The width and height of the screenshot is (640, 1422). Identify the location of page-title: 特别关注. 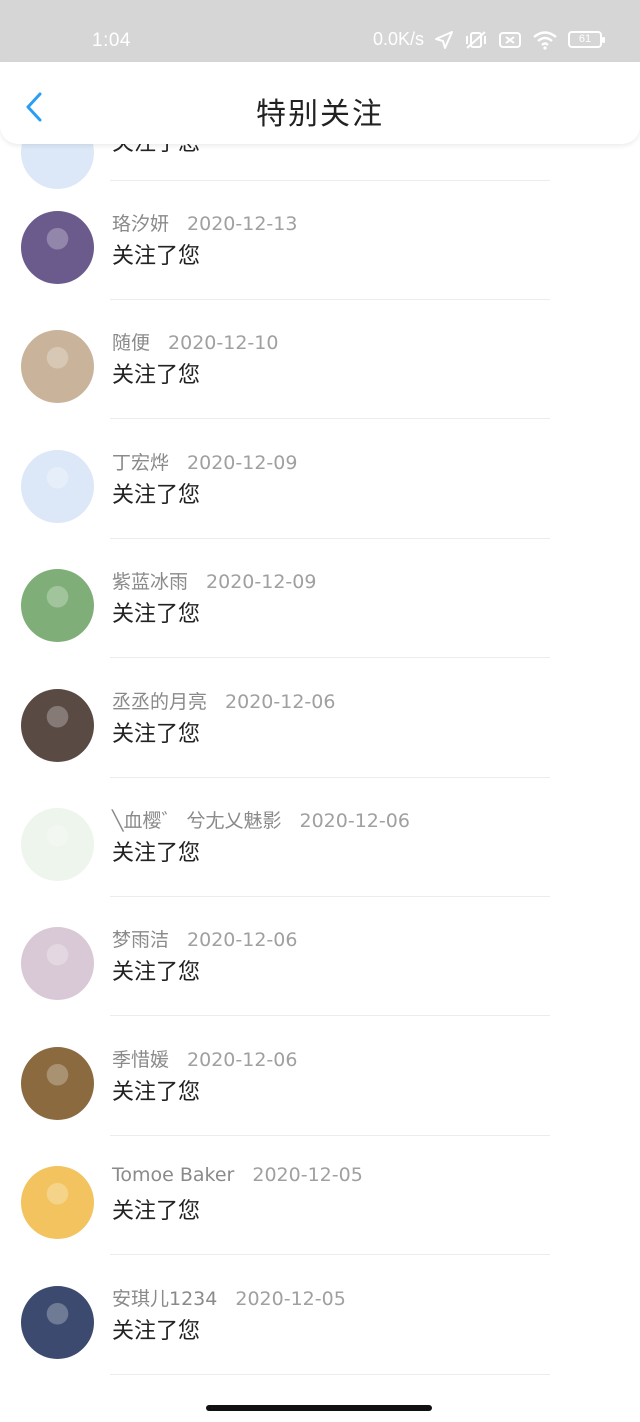
(320, 114).